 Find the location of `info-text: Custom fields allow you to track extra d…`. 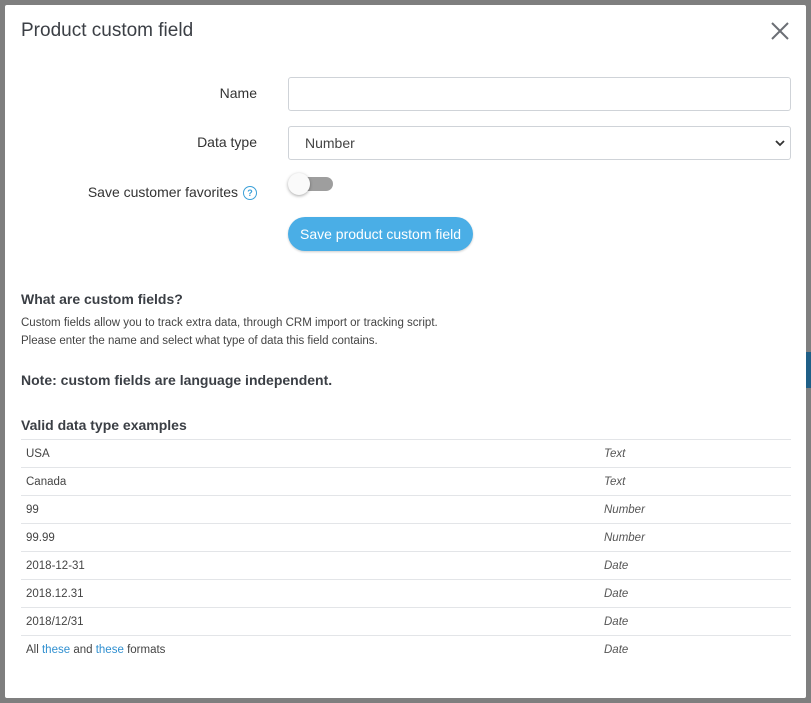

info-text: Custom fields allow you to track extra d… is located at coordinates (229, 332).